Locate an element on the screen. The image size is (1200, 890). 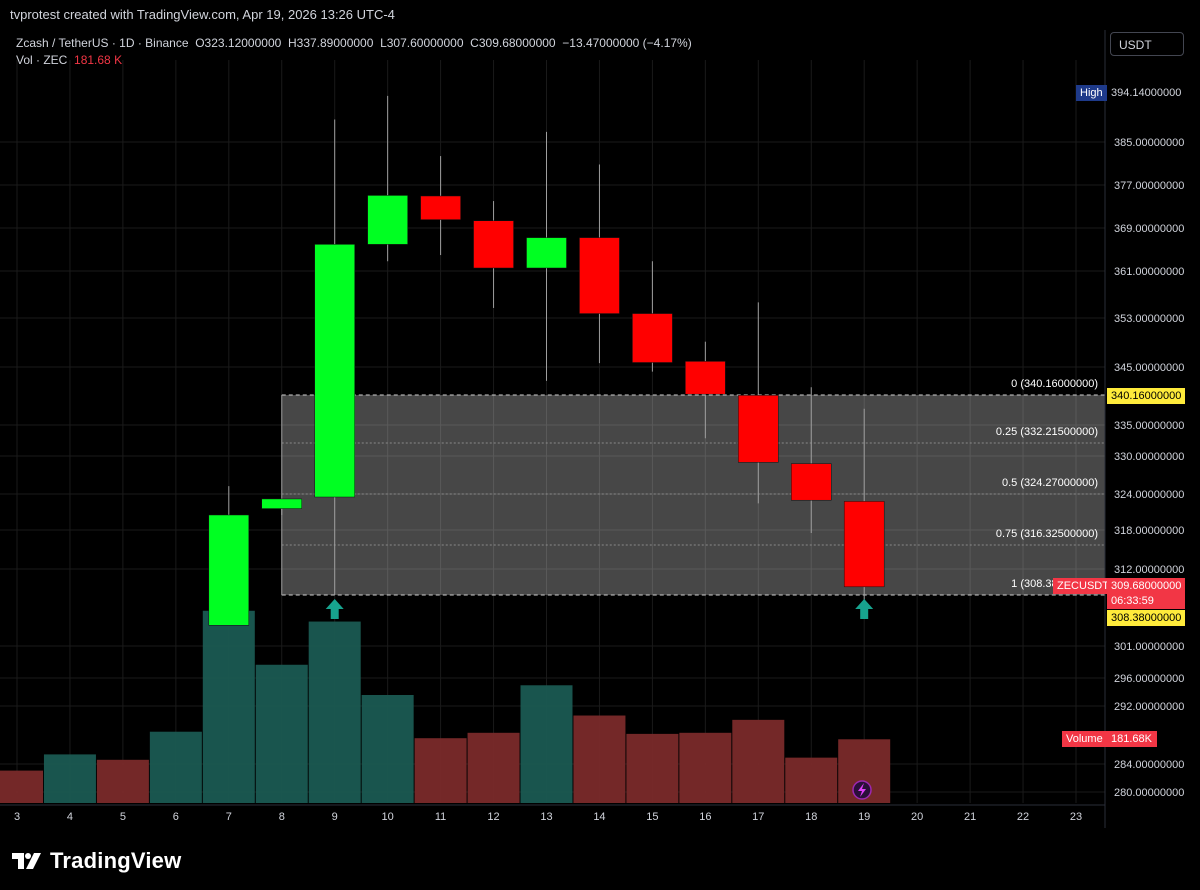
legend-high: 337.89000000 is located at coordinates (335, 43).